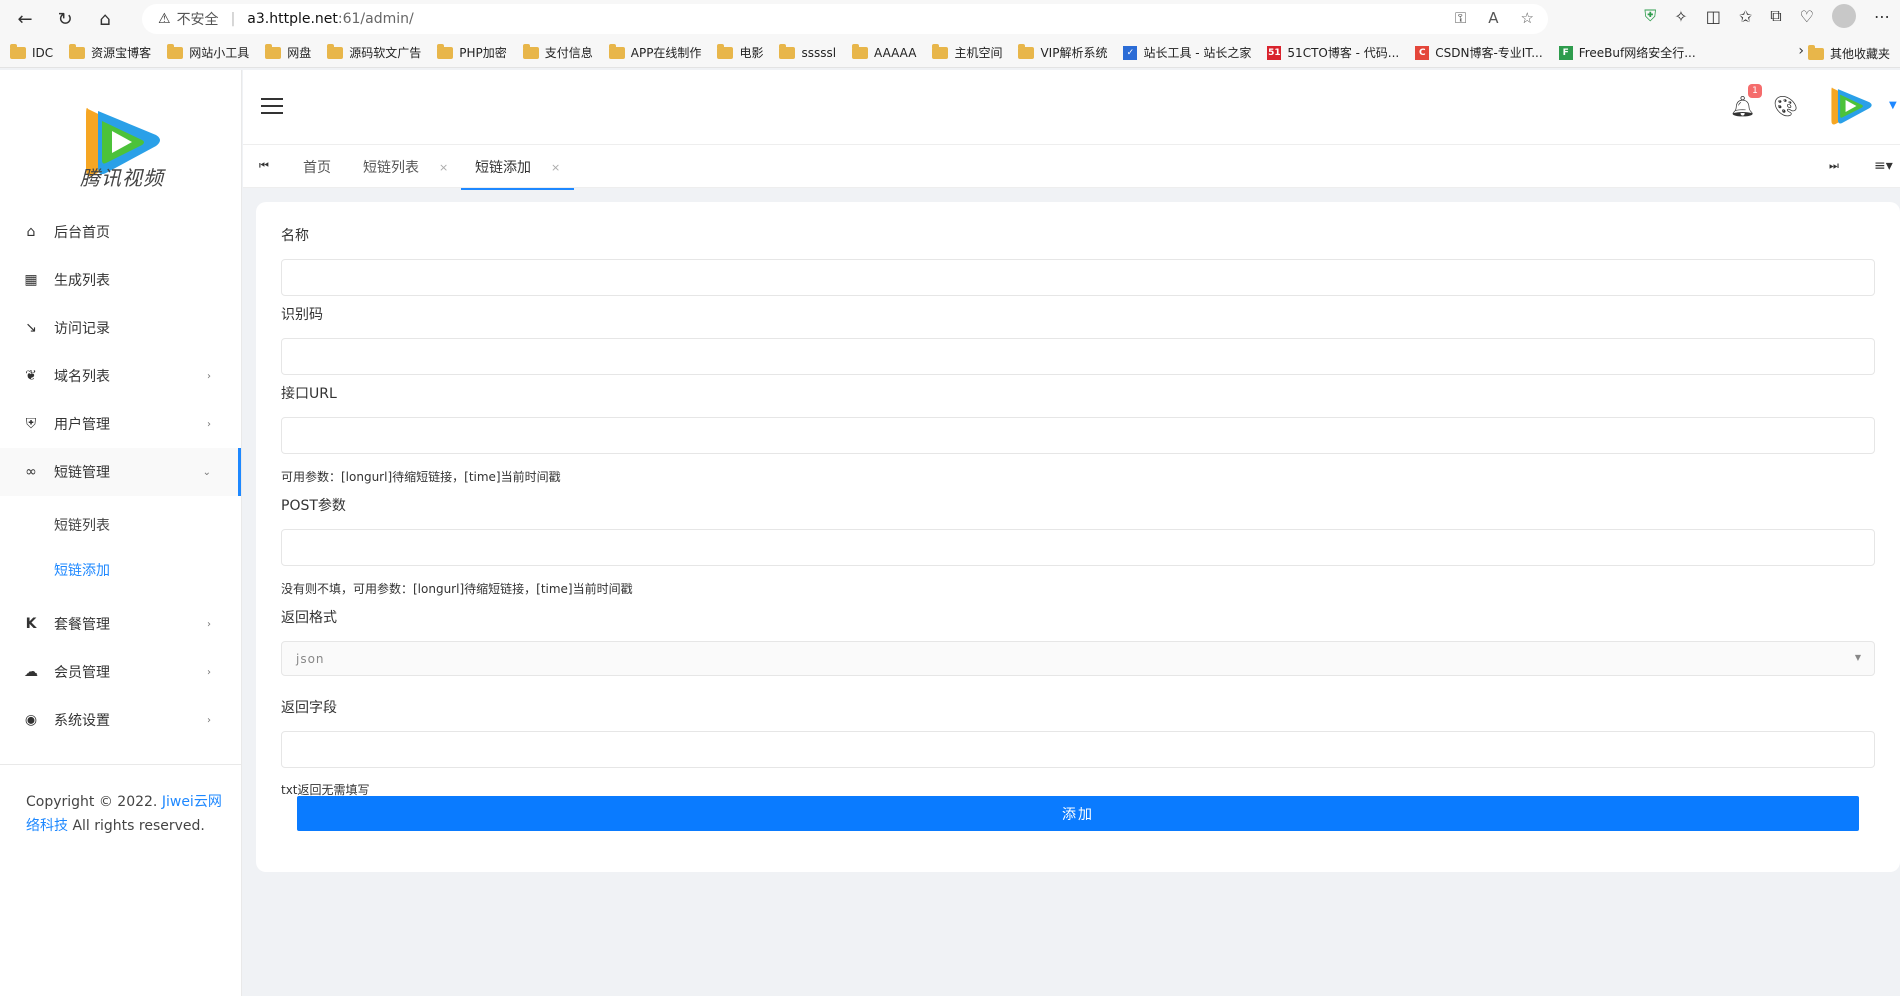 The image size is (1900, 996). I want to click on refresh-icon: ↻, so click(65, 19).